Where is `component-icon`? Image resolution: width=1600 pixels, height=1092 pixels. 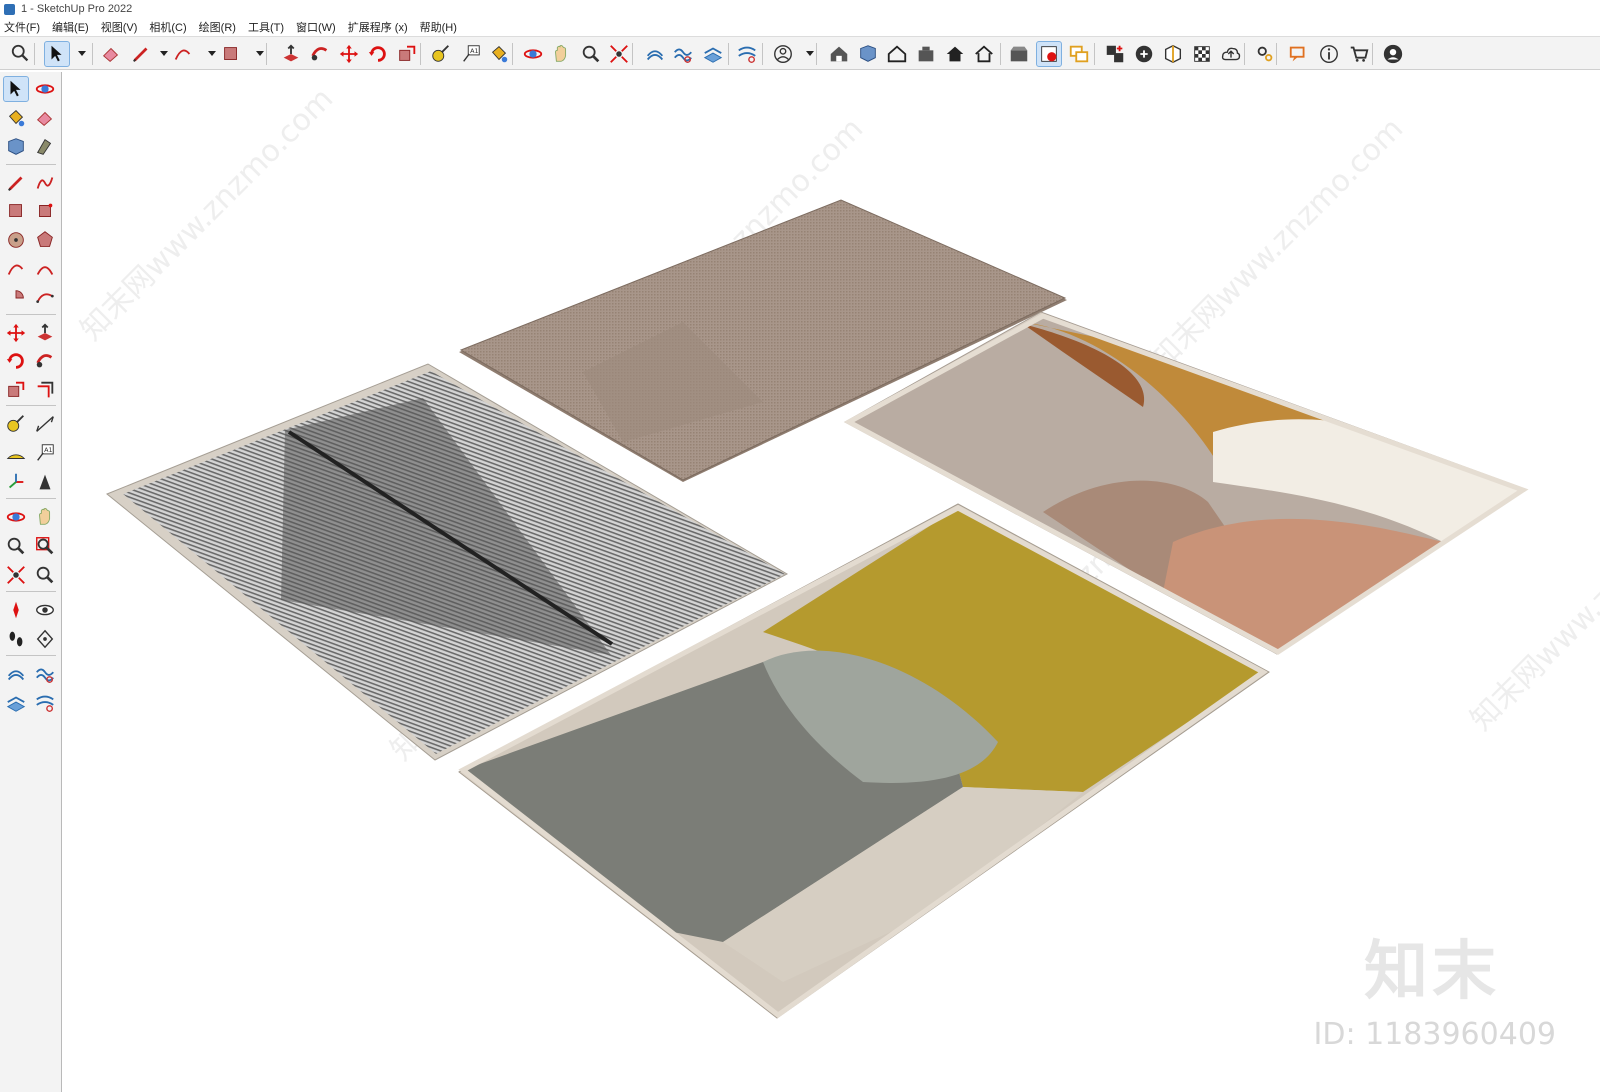
component-icon is located at coordinates (868, 54).